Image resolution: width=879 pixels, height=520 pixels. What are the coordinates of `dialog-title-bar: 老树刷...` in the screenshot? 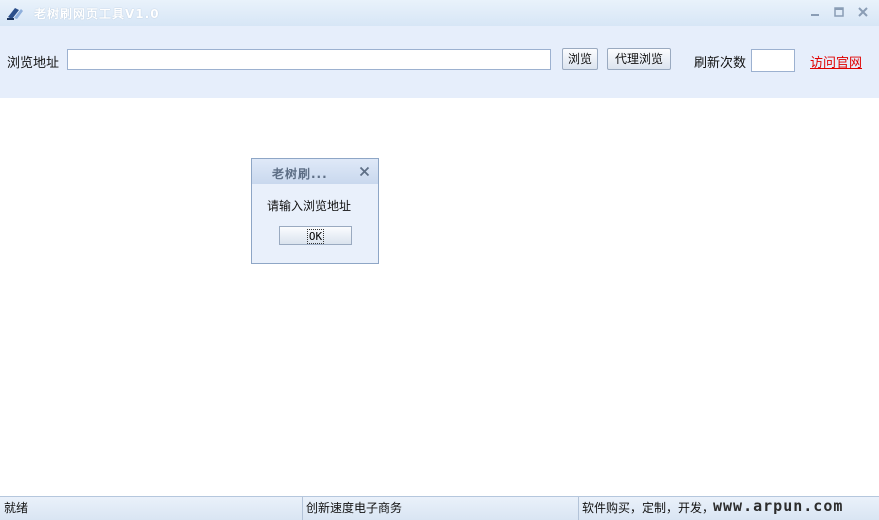 It's located at (315, 171).